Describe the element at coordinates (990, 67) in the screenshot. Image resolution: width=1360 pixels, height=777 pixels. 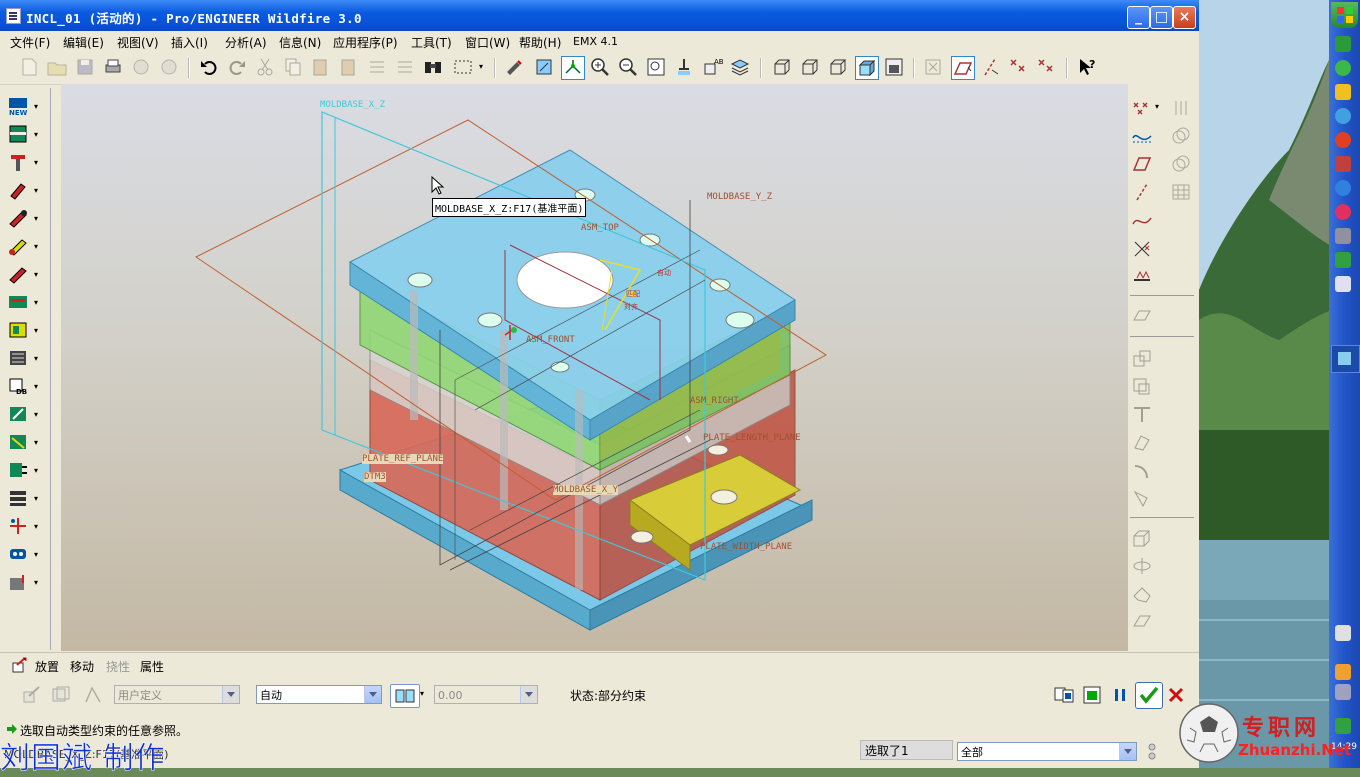
I see `datum-axes-icon` at that location.